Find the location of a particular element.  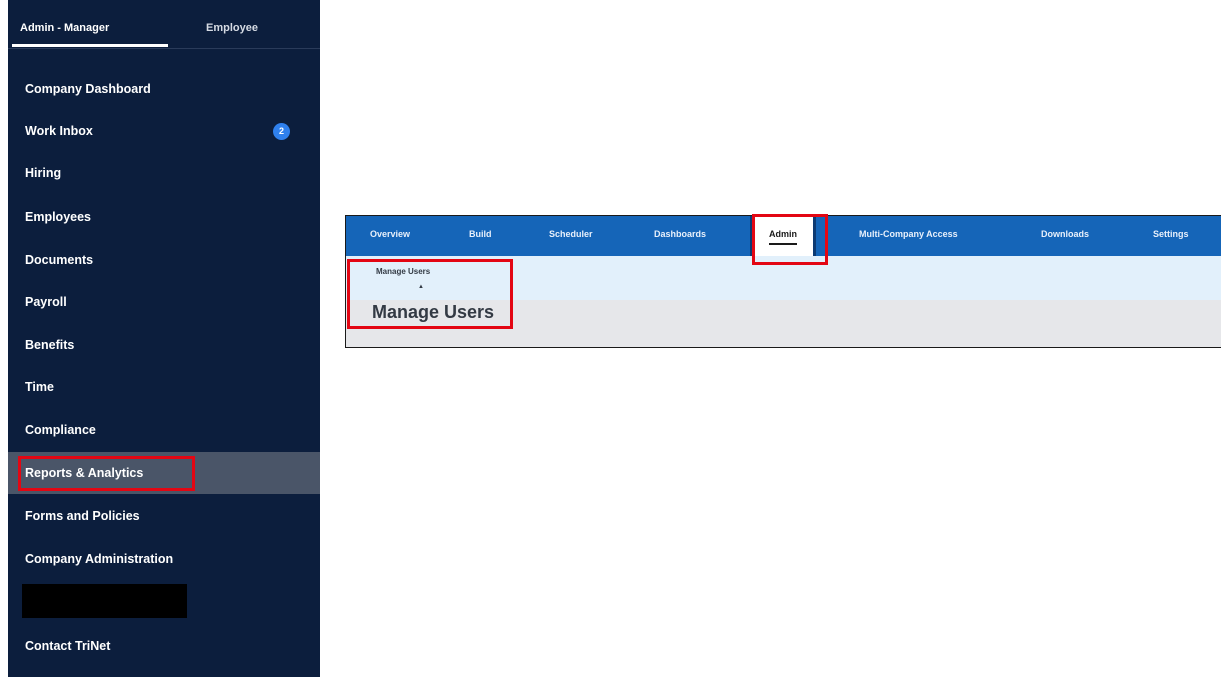

active-tab-underline is located at coordinates (783, 244).